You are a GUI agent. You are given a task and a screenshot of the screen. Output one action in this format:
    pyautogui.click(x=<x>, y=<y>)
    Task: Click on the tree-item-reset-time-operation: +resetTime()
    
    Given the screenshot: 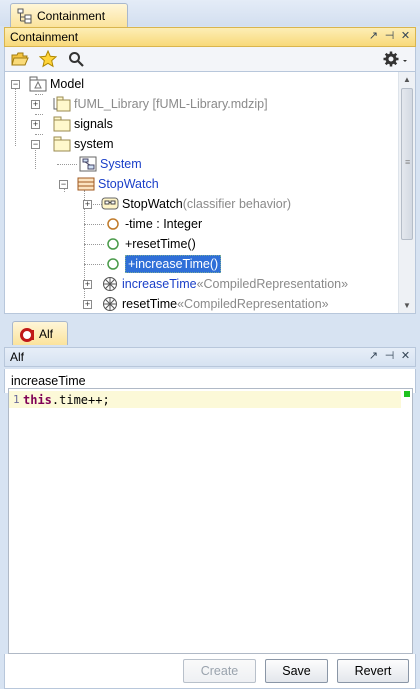 What is the action you would take?
    pyautogui.click(x=150, y=244)
    